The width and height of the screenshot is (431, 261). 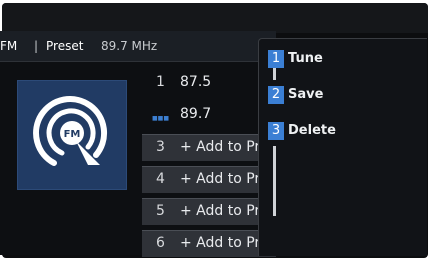 What do you see at coordinates (129, 46) in the screenshot?
I see `current-frequency: 89.7 MHz` at bounding box center [129, 46].